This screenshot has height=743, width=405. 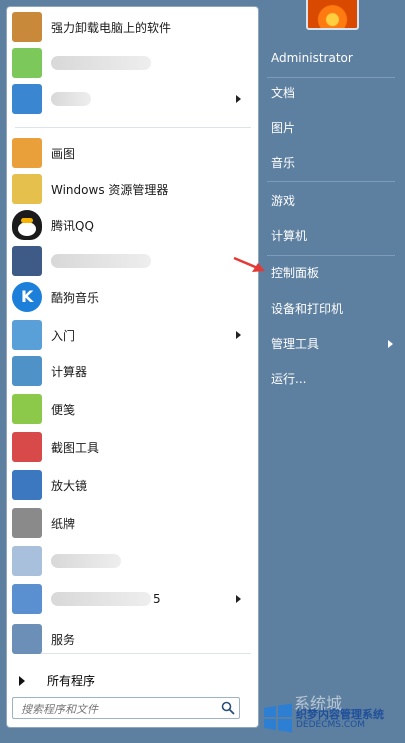 What do you see at coordinates (295, 273) in the screenshot?
I see `place-item-label: 控制面板` at bounding box center [295, 273].